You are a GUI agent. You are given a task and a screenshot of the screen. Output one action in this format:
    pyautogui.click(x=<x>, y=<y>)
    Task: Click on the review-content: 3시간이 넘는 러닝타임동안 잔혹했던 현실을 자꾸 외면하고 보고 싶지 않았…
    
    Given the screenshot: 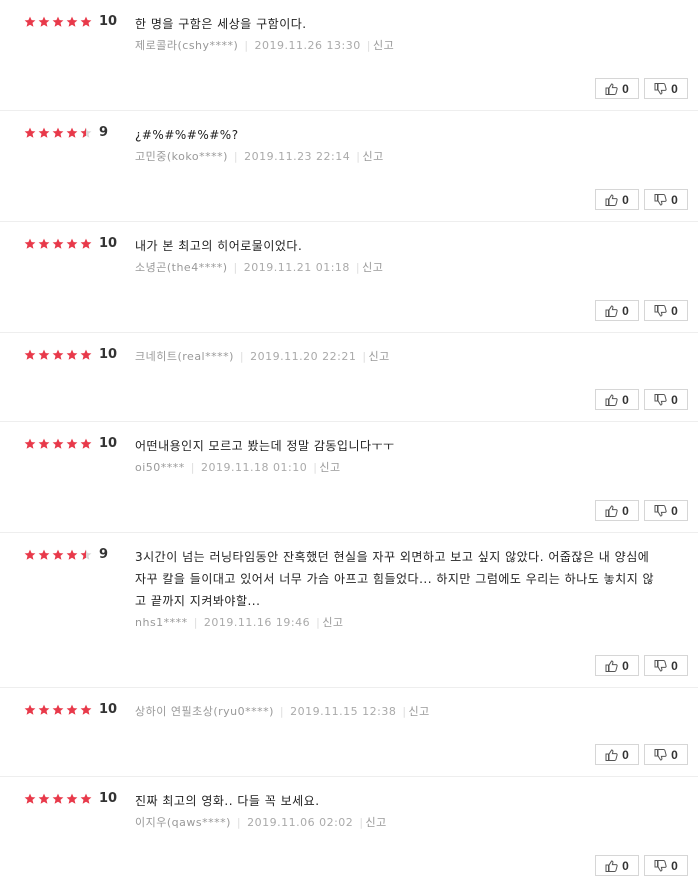 What is the action you would take?
    pyautogui.click(x=400, y=589)
    